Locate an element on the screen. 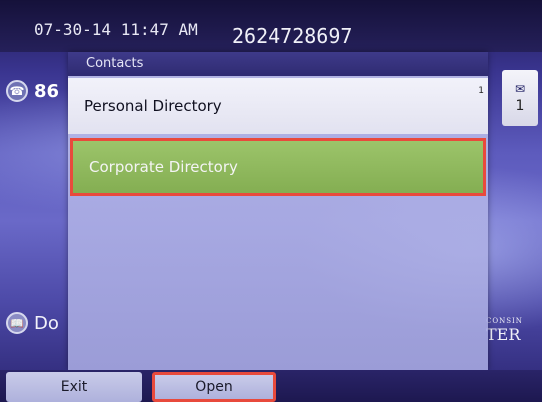 Image resolution: width=542 pixels, height=402 pixels. directory-icon: 📖 is located at coordinates (17, 323).